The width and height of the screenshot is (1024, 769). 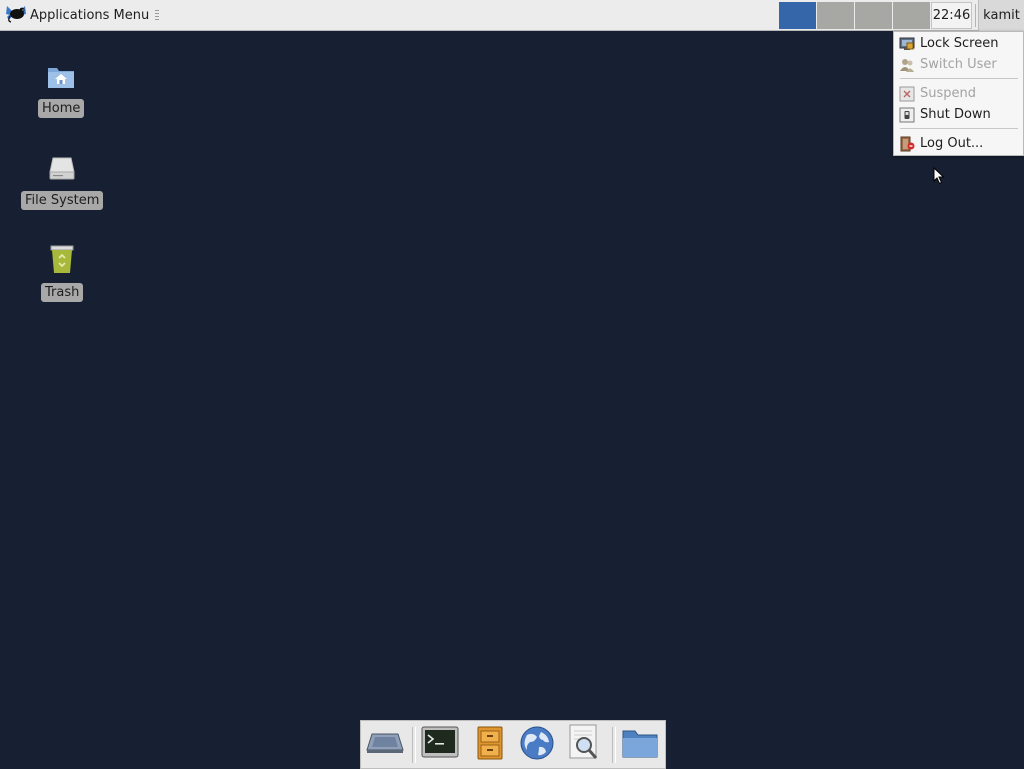 I want to click on desktop-icon-trash: Trash, so click(x=62, y=273).